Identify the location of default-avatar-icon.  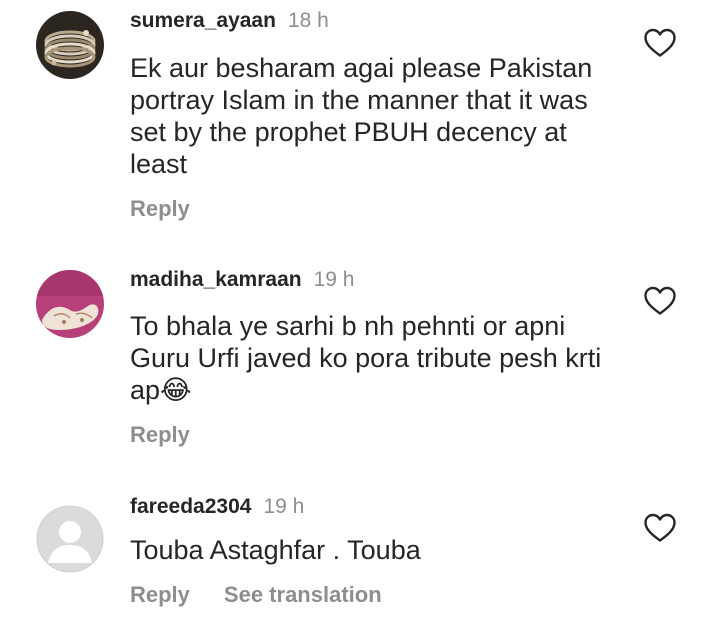
(70, 539).